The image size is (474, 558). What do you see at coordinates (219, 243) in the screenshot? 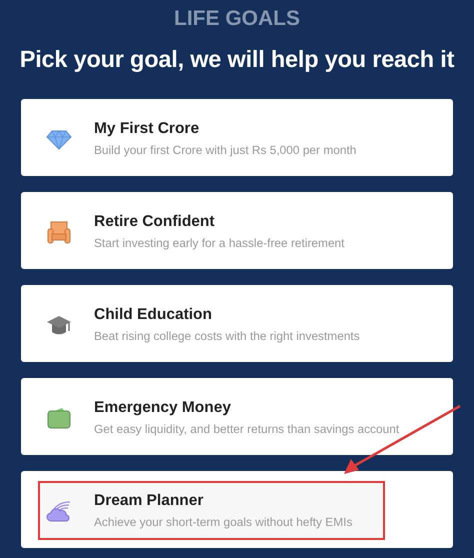
I see `goal-description: Start investing early for a hassle-free retirement` at bounding box center [219, 243].